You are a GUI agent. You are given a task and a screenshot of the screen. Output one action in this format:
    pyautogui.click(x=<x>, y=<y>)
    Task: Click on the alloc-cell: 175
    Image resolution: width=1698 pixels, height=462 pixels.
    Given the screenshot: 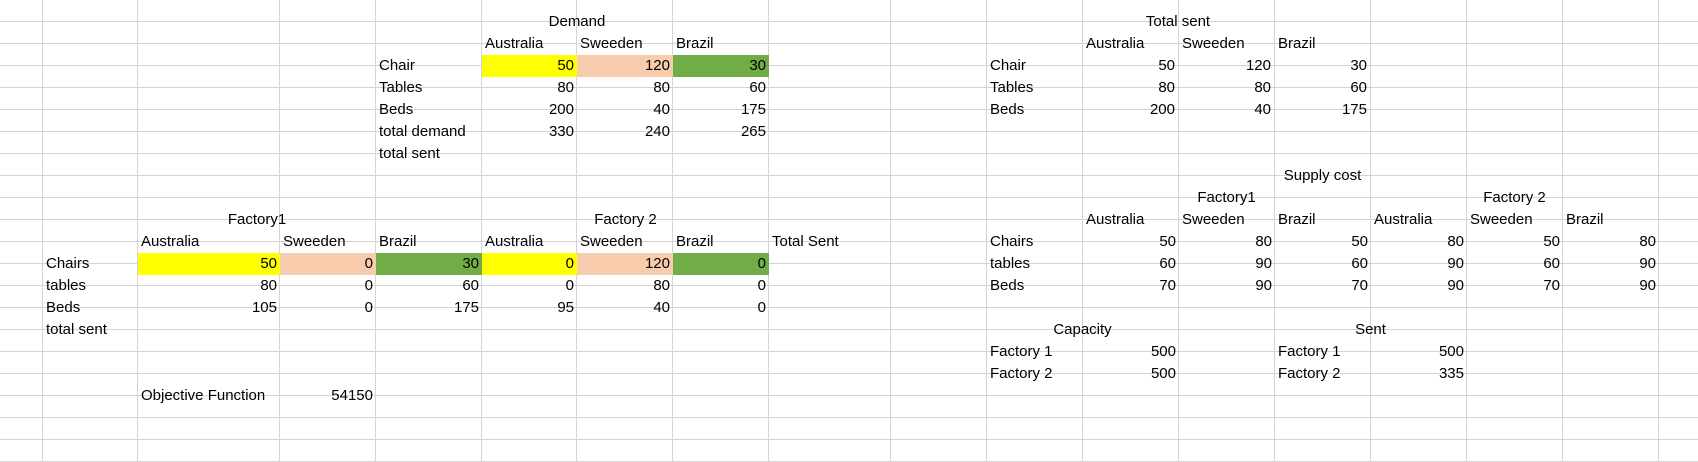 What is the action you would take?
    pyautogui.click(x=429, y=308)
    